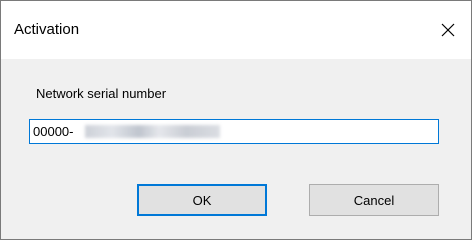 Image resolution: width=472 pixels, height=240 pixels. What do you see at coordinates (101, 93) in the screenshot?
I see `serial-number-label: Network serial number` at bounding box center [101, 93].